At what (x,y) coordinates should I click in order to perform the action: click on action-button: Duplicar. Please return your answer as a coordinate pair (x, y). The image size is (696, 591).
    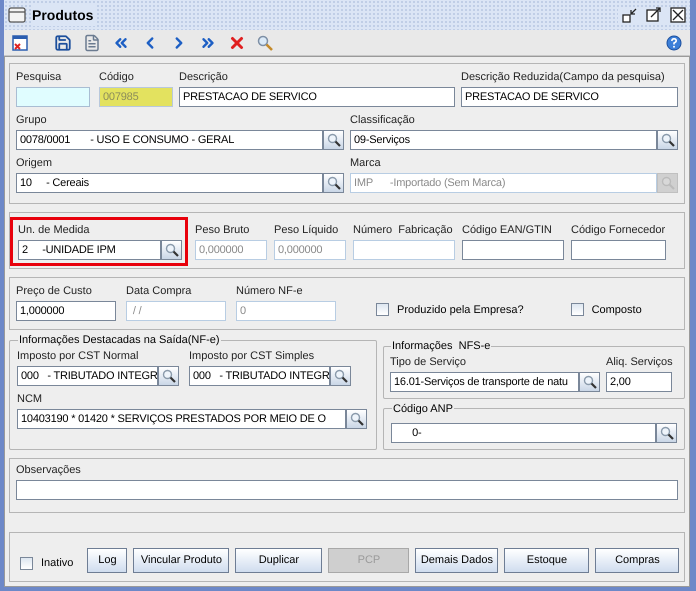
    Looking at the image, I should click on (278, 560).